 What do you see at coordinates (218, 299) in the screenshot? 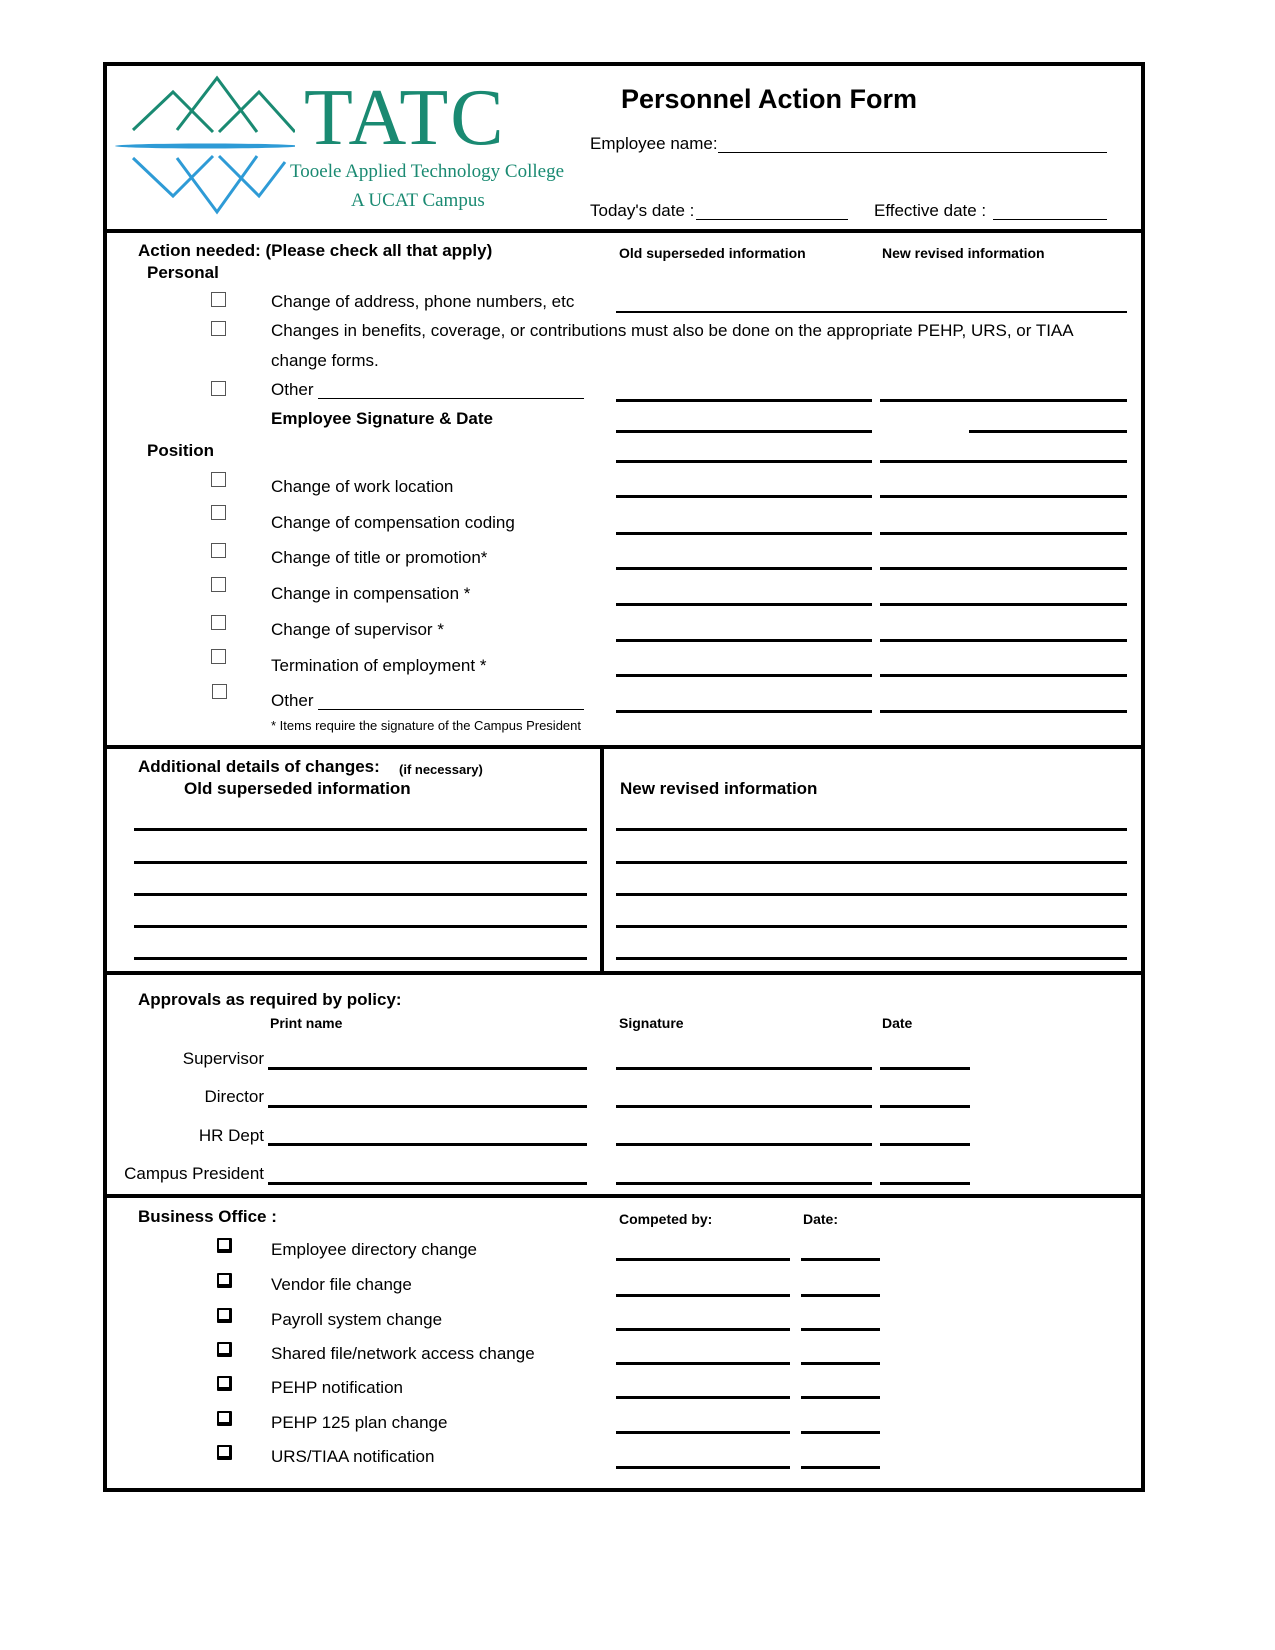
I see `personal-checkbox-address` at bounding box center [218, 299].